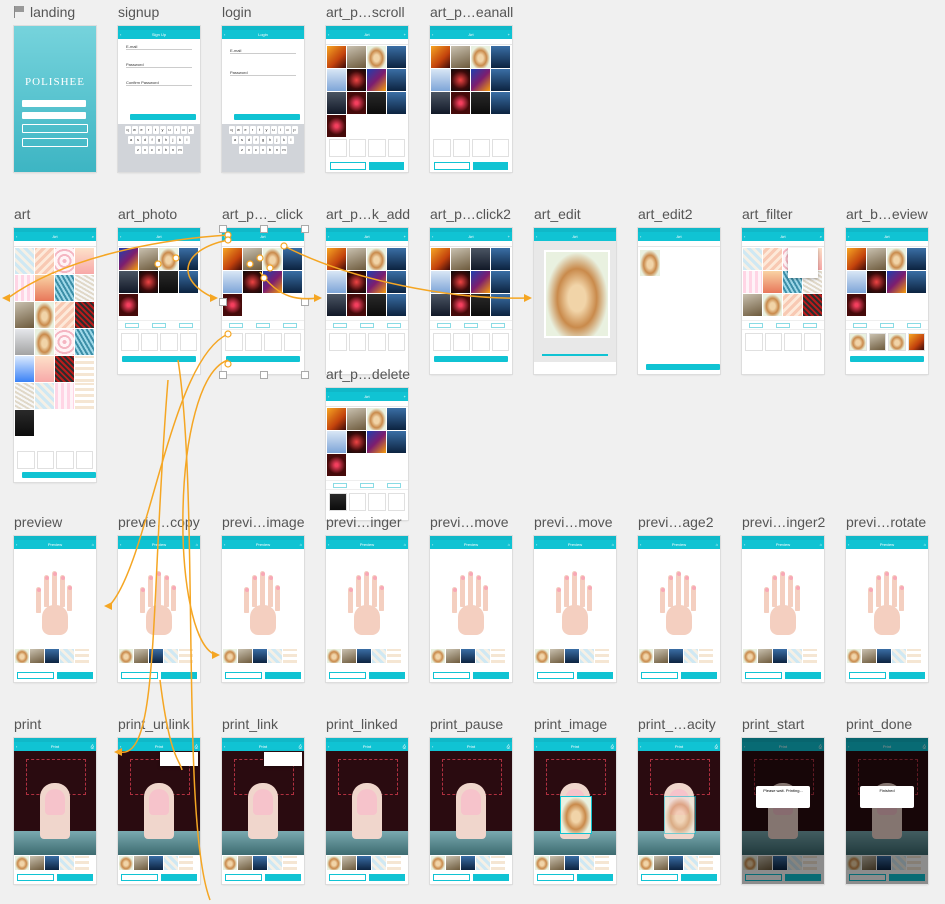 This screenshot has width=945, height=904. I want to click on key: m, so click(180, 150).